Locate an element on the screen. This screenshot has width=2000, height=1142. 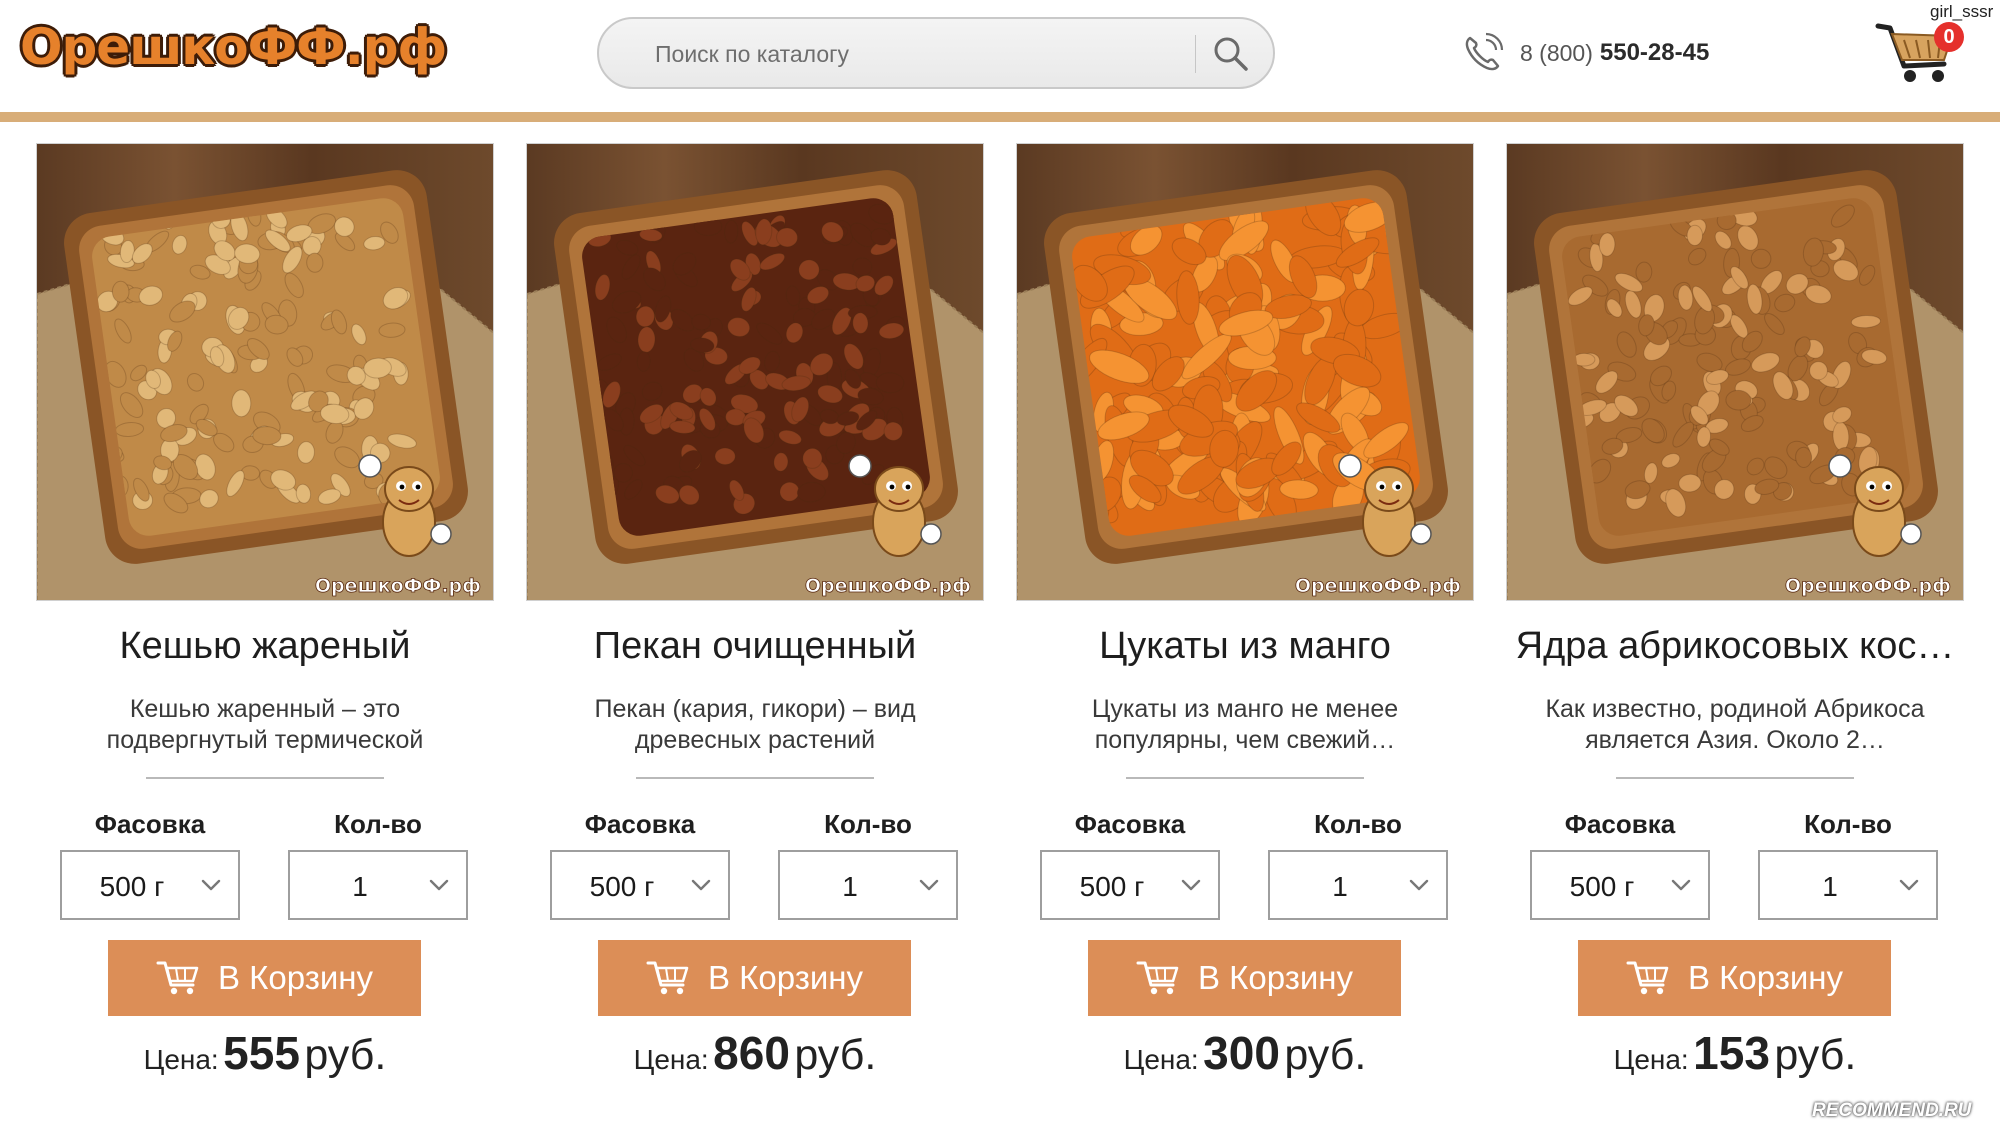
search-button is located at coordinates (1231, 54).